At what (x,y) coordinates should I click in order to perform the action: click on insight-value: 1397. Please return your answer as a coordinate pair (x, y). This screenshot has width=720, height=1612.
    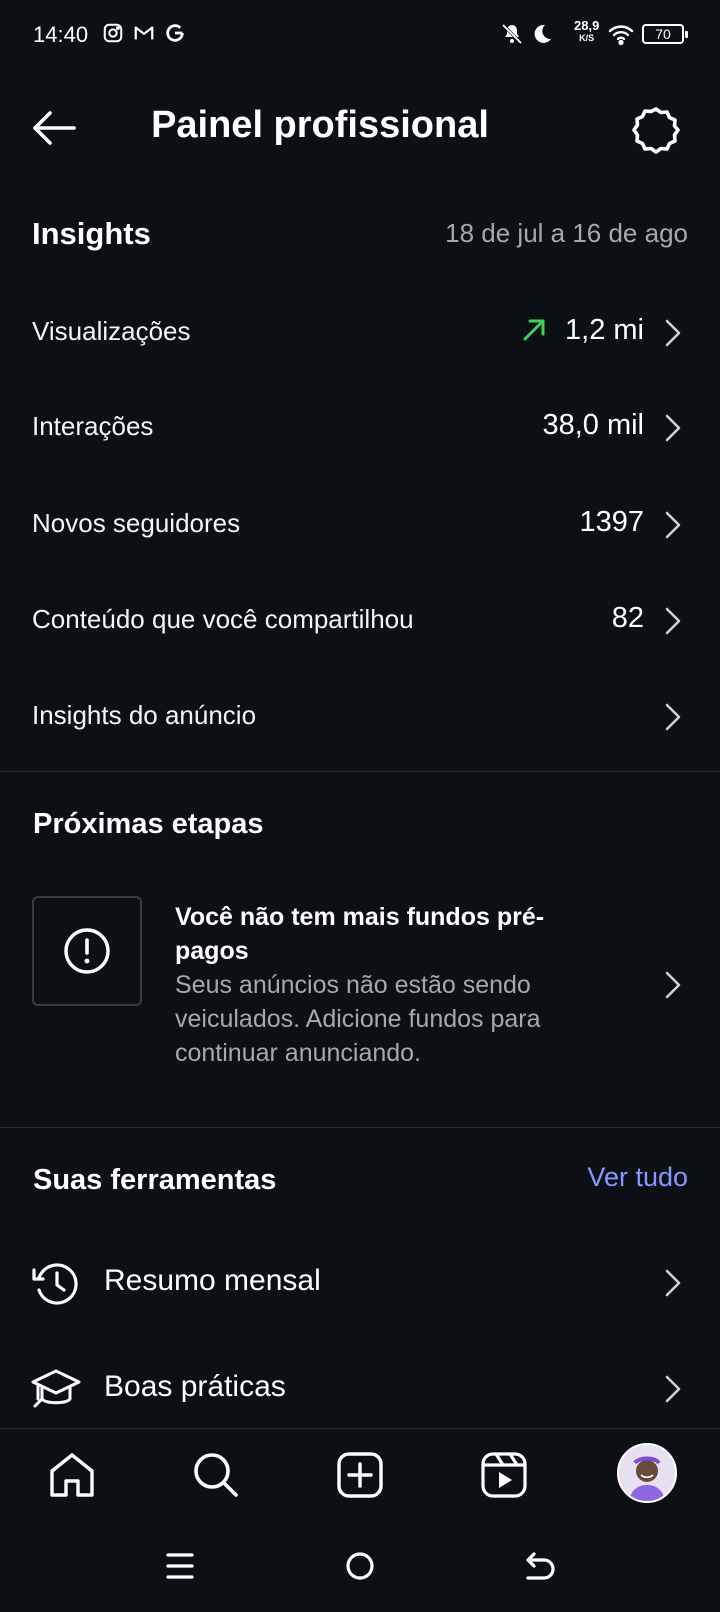
    Looking at the image, I should click on (611, 522).